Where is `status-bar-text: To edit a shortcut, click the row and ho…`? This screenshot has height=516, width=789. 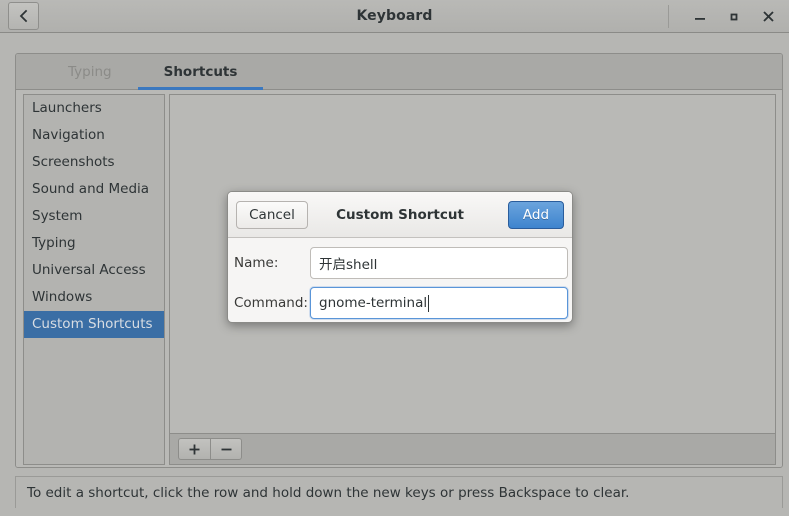 status-bar-text: To edit a shortcut, click the row and ho… is located at coordinates (328, 492).